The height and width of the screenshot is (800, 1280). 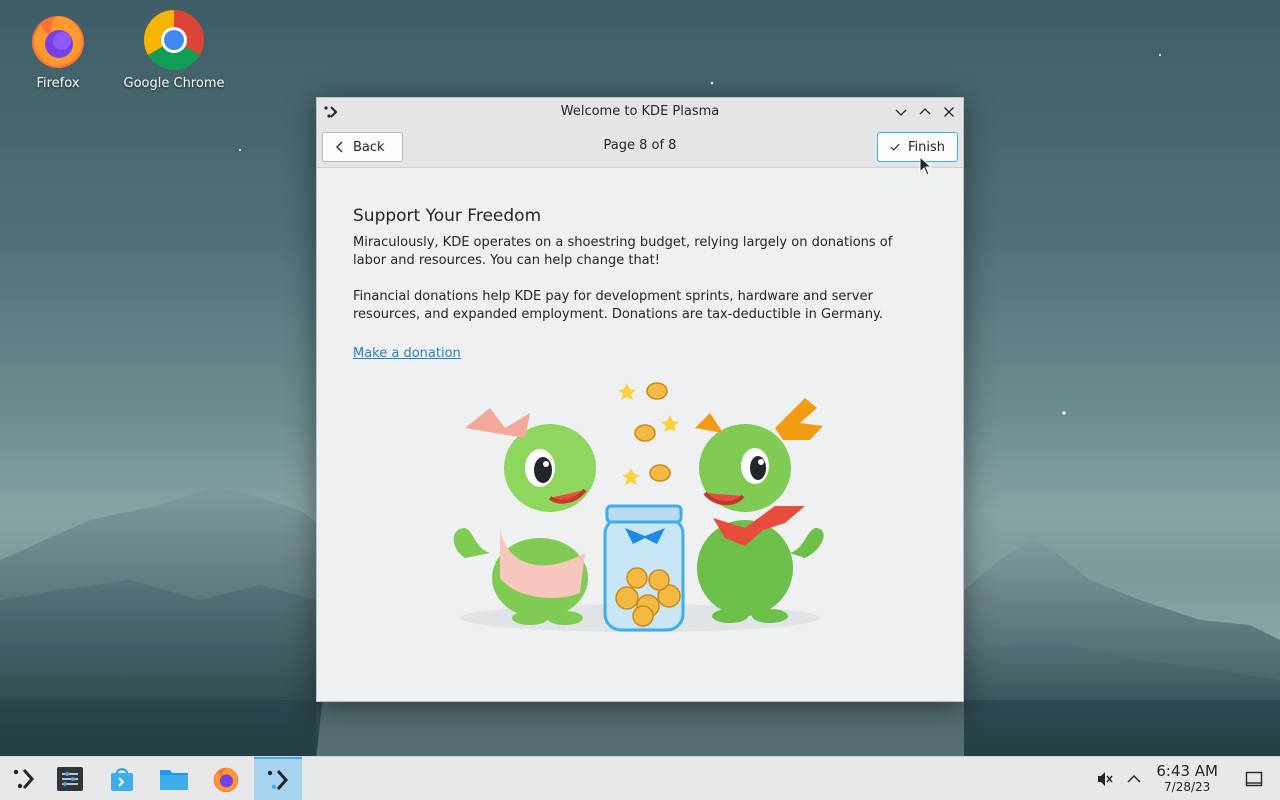 What do you see at coordinates (640, 778) in the screenshot?
I see `taskbar: 6:43 AM 7/28/23` at bounding box center [640, 778].